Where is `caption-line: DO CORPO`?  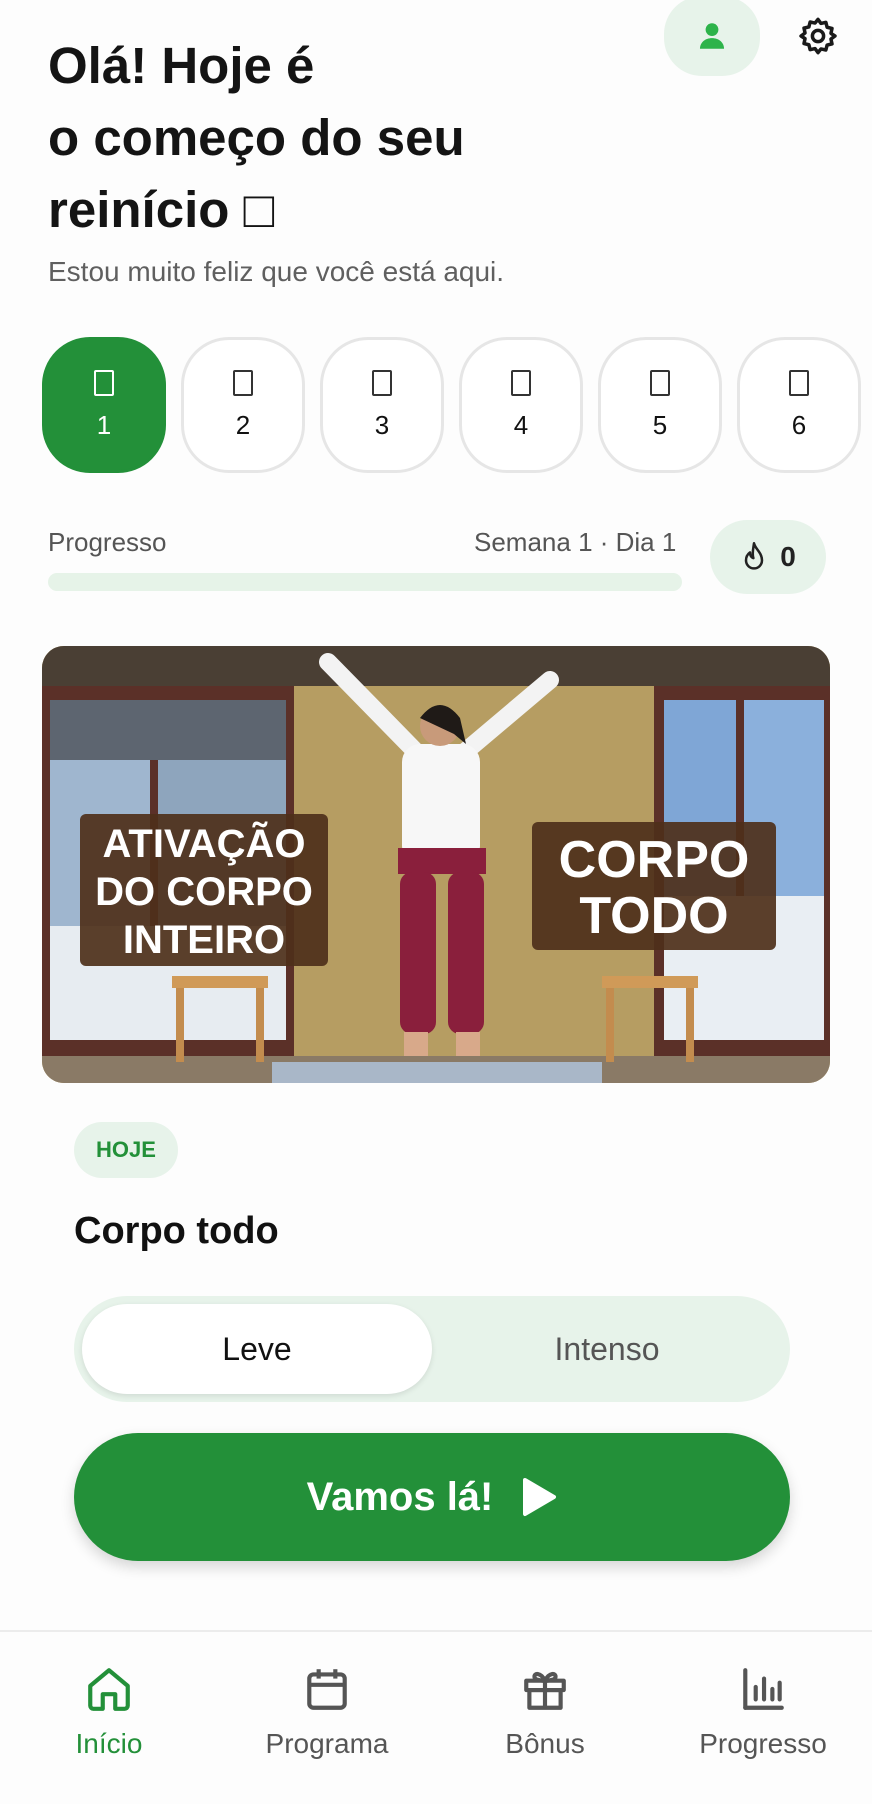 caption-line: DO CORPO is located at coordinates (204, 892).